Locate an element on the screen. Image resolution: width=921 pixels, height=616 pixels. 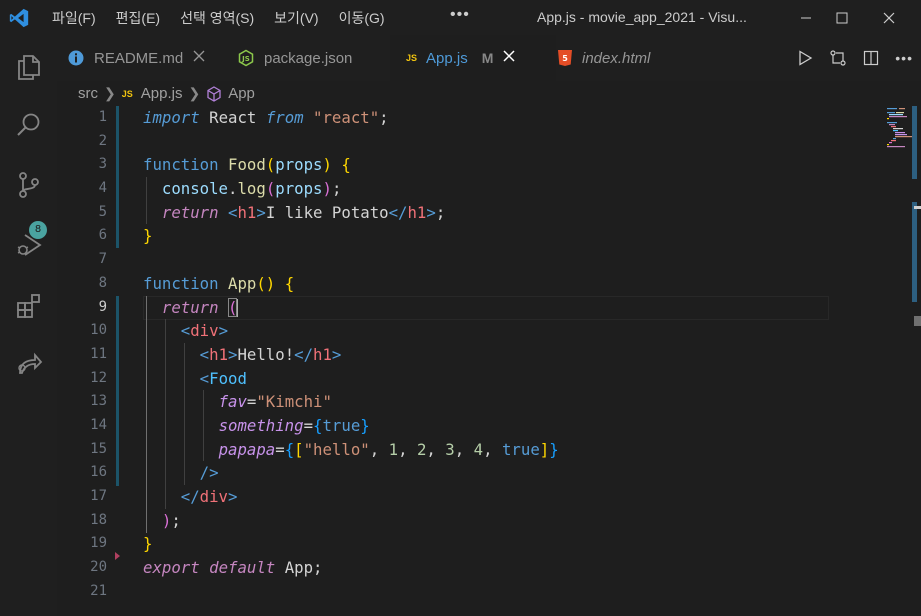
vscode-logo-icon is located at coordinates (19, 18).